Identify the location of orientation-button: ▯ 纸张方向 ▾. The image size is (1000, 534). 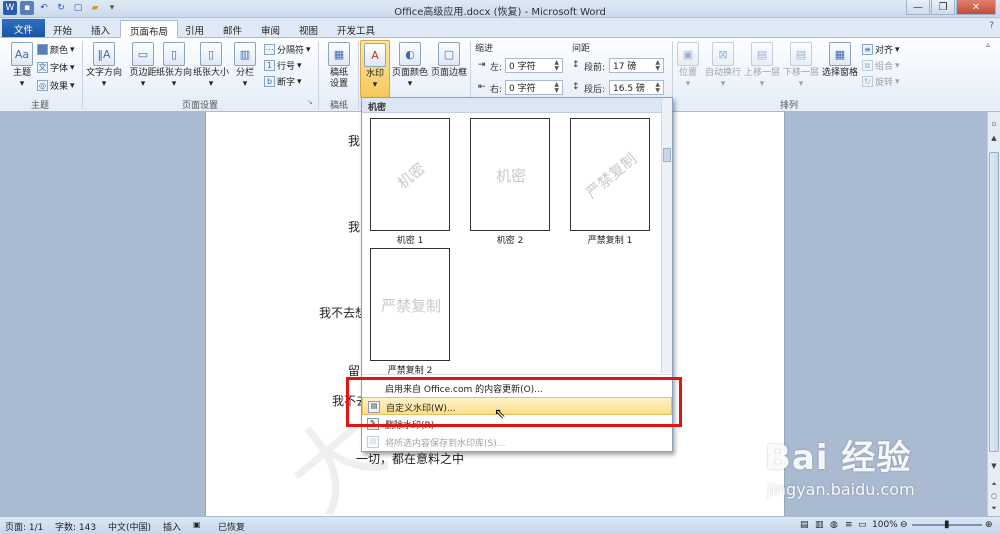
(174, 68).